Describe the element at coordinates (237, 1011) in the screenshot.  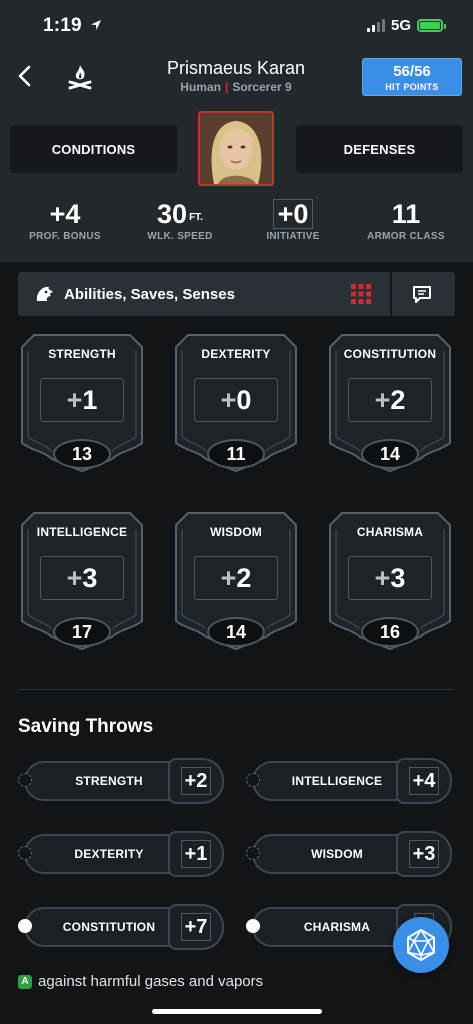
I see `home-indicator` at that location.